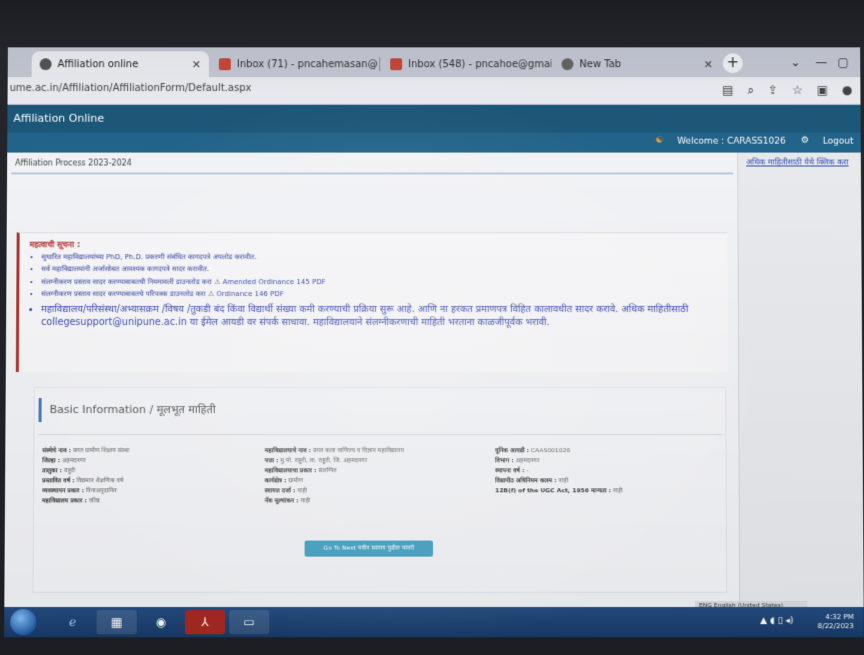  What do you see at coordinates (839, 617) in the screenshot?
I see `clock-time: 4:32 PM` at bounding box center [839, 617].